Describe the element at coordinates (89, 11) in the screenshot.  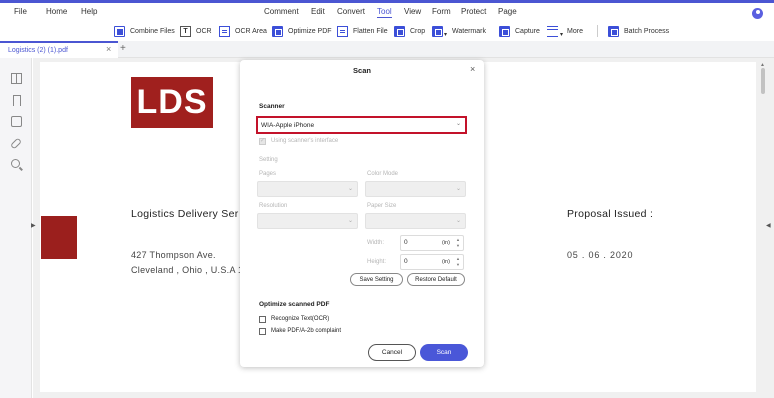
I see `menu-help: Help` at that location.